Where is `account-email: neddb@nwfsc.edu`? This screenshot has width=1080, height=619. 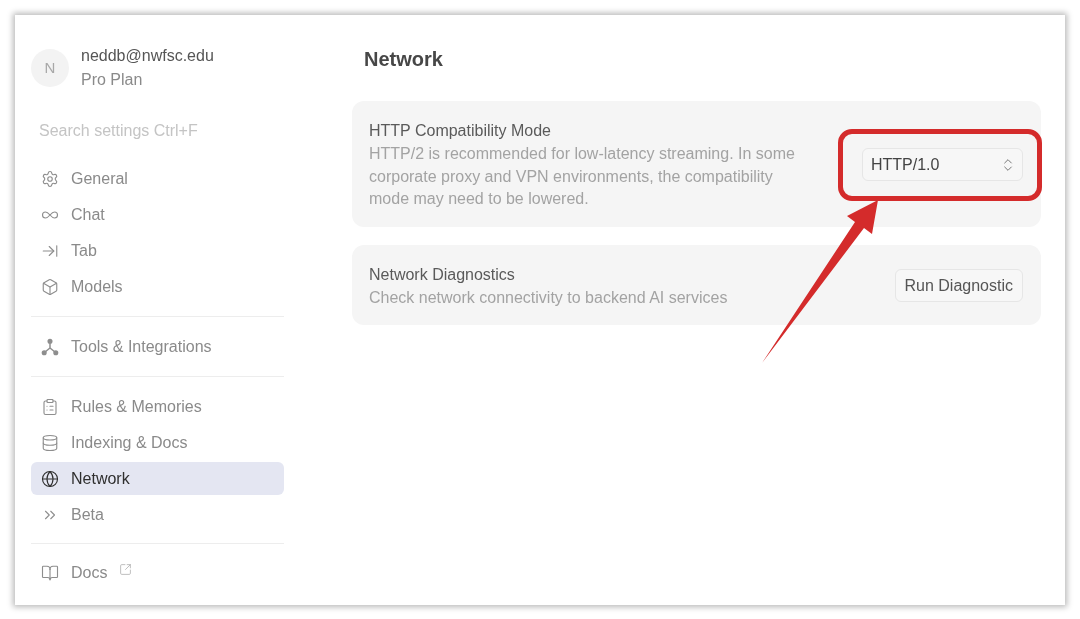
account-email: neddb@nwfsc.edu is located at coordinates (147, 56).